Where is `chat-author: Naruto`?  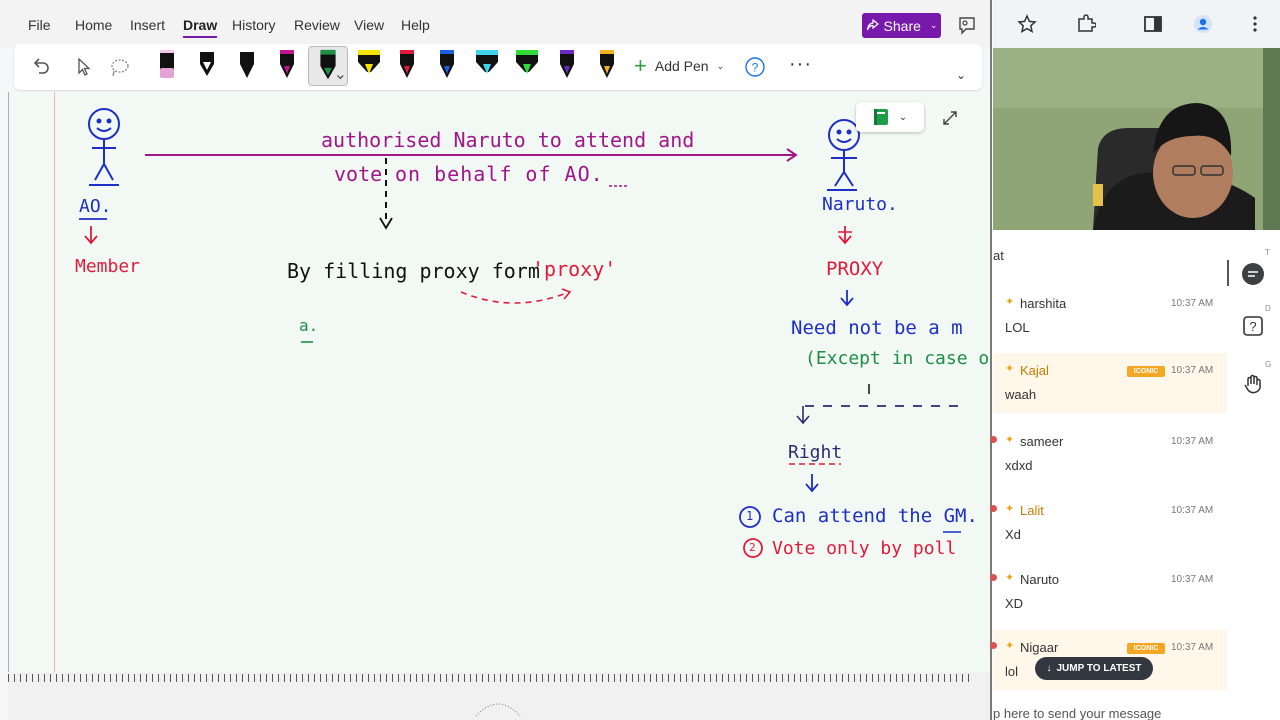 chat-author: Naruto is located at coordinates (1039, 579).